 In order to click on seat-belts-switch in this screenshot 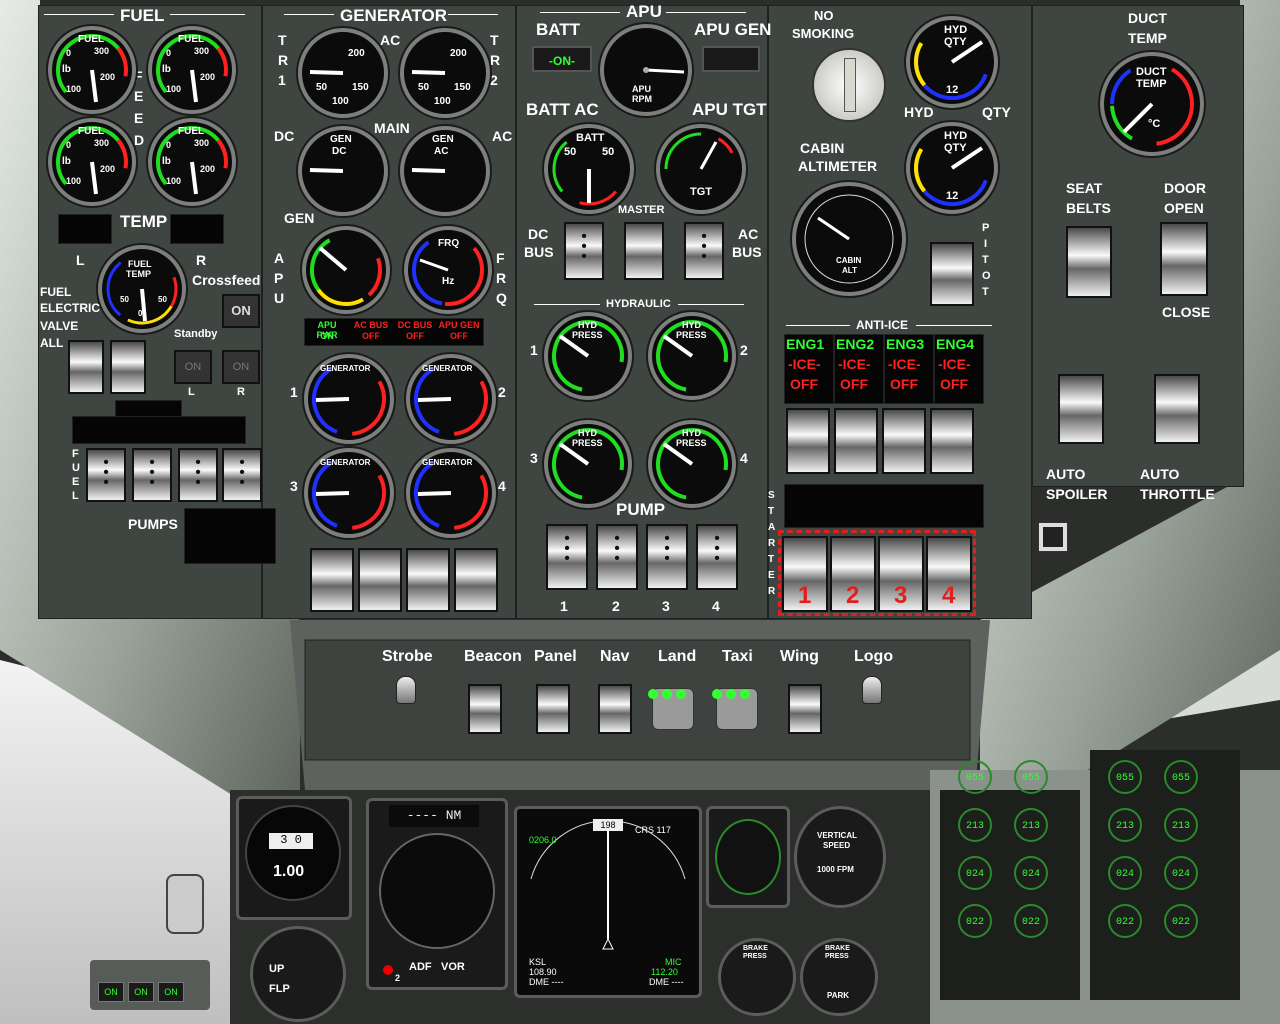, I will do `click(1089, 262)`.